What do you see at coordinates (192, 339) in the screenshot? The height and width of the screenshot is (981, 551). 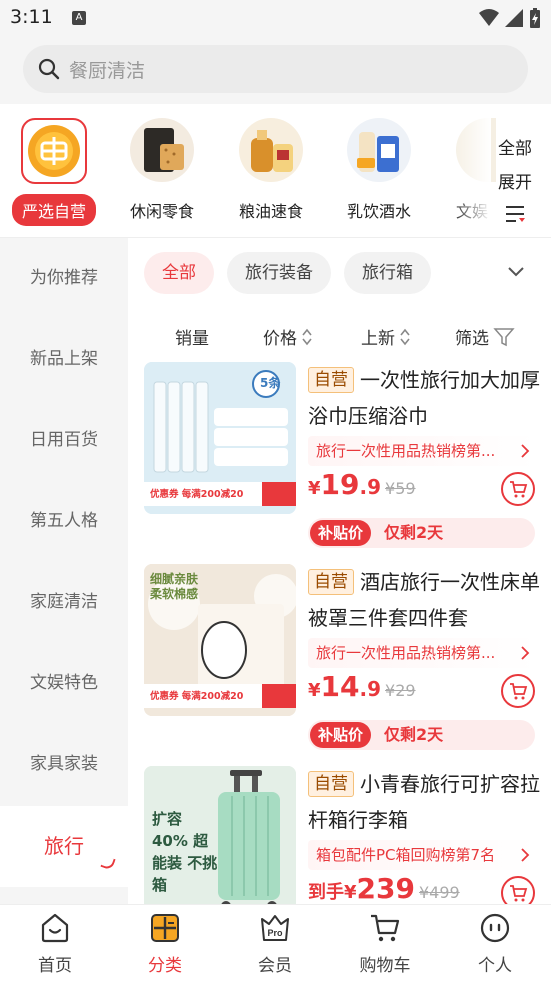 I see `sort-sales-label: 销量` at bounding box center [192, 339].